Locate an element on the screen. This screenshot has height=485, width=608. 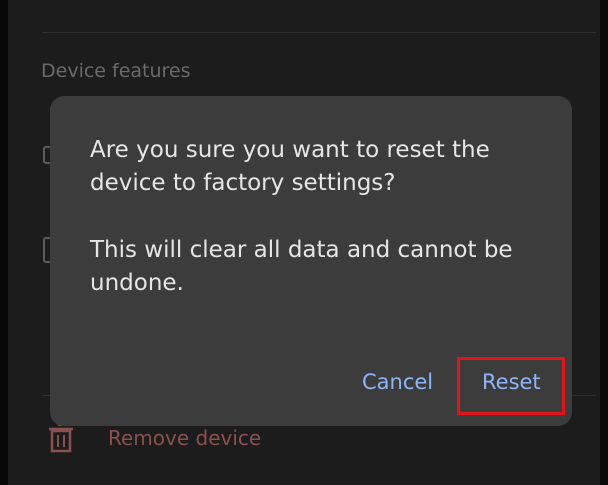
reset-highlight-box is located at coordinates (511, 386).